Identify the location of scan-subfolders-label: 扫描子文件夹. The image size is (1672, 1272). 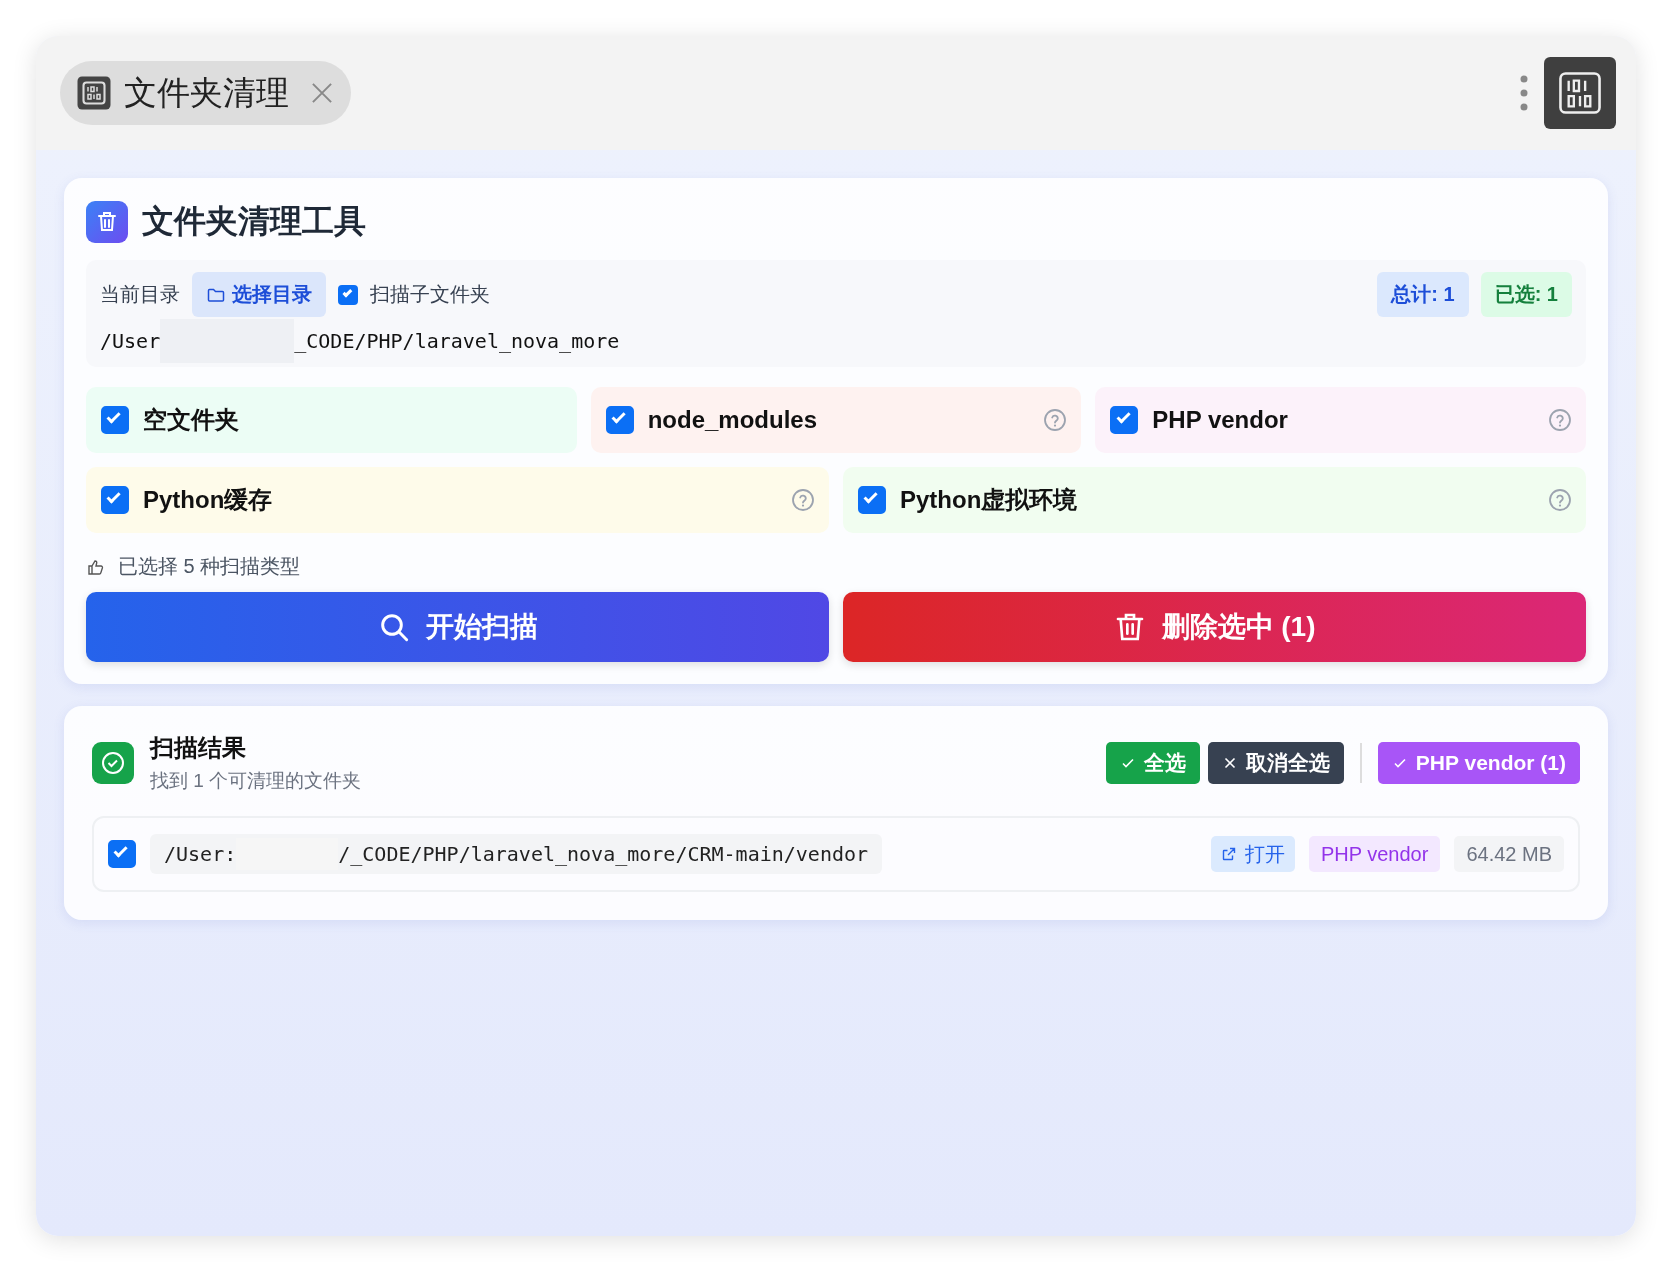
(430, 294).